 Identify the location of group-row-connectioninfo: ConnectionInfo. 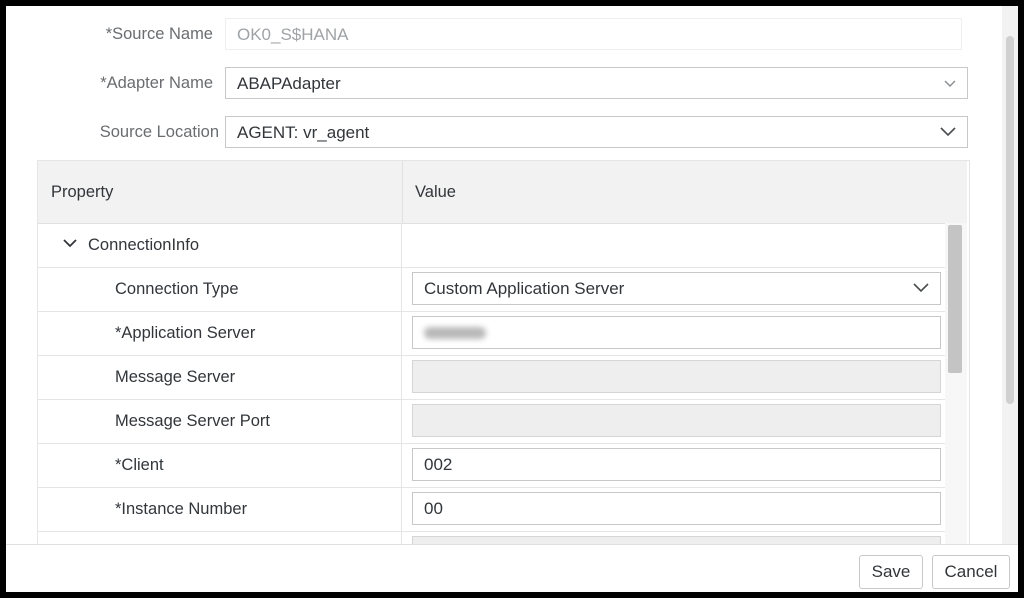
(491, 245).